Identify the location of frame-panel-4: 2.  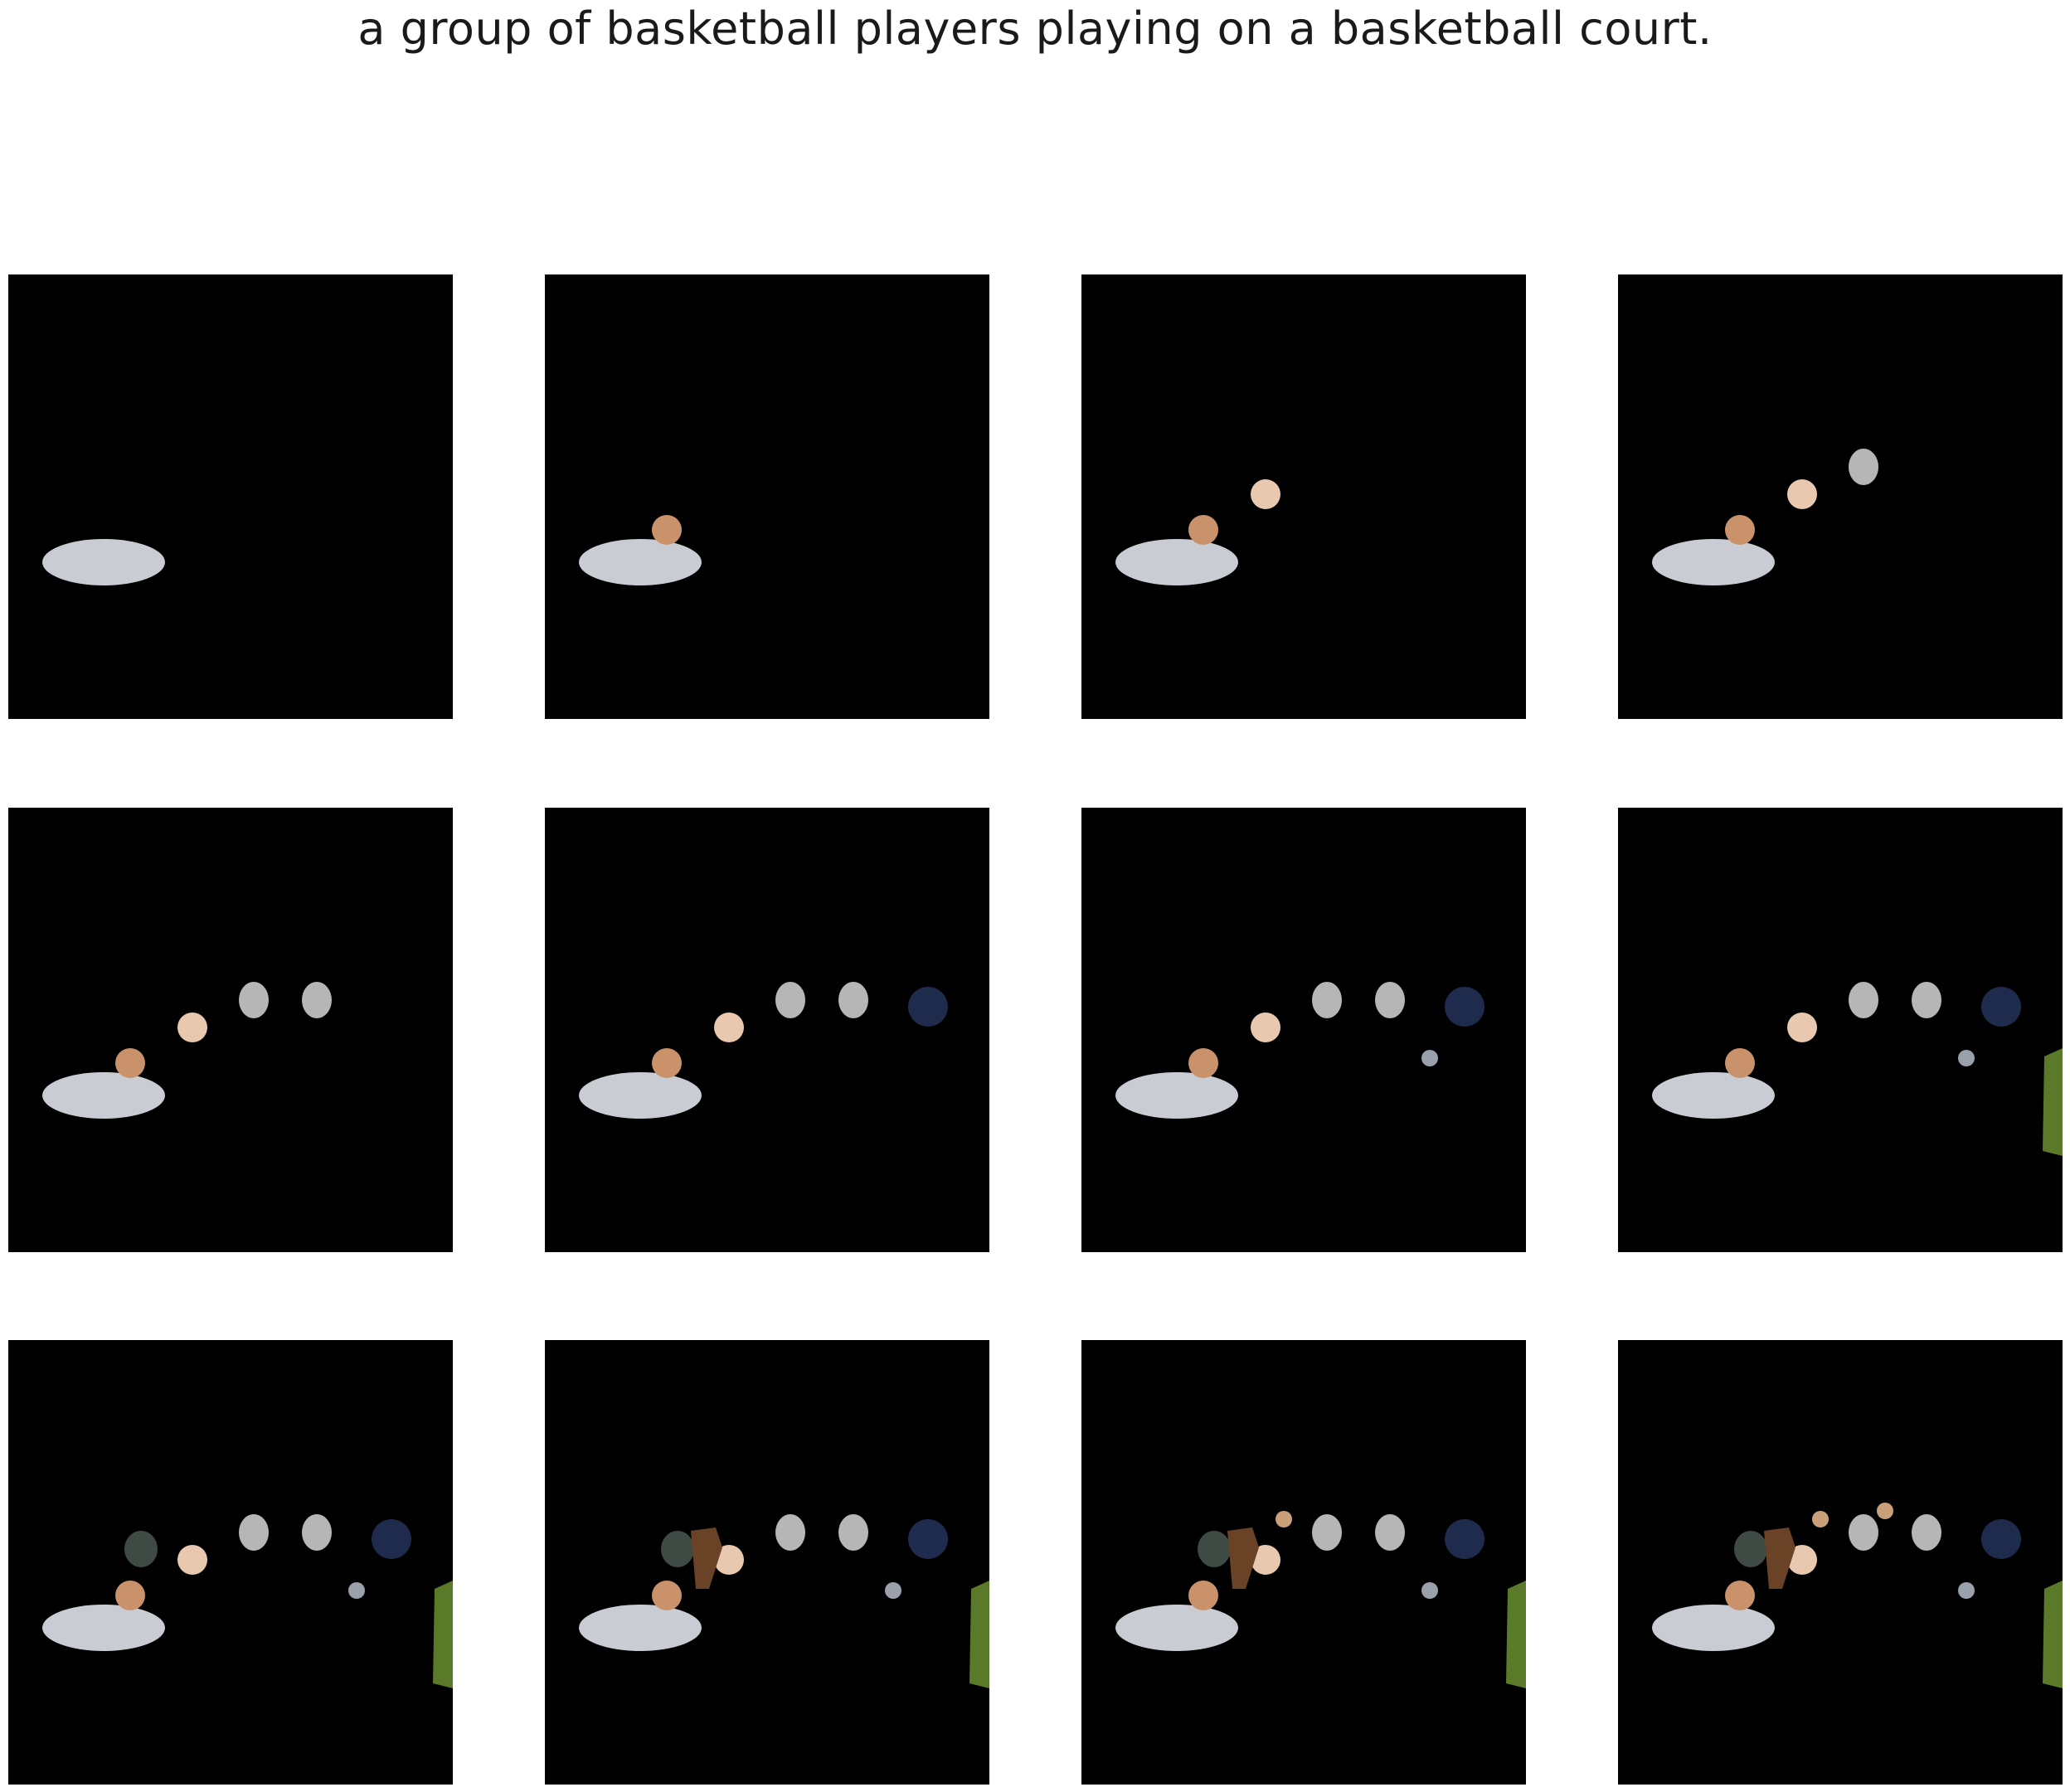
(1841, 497).